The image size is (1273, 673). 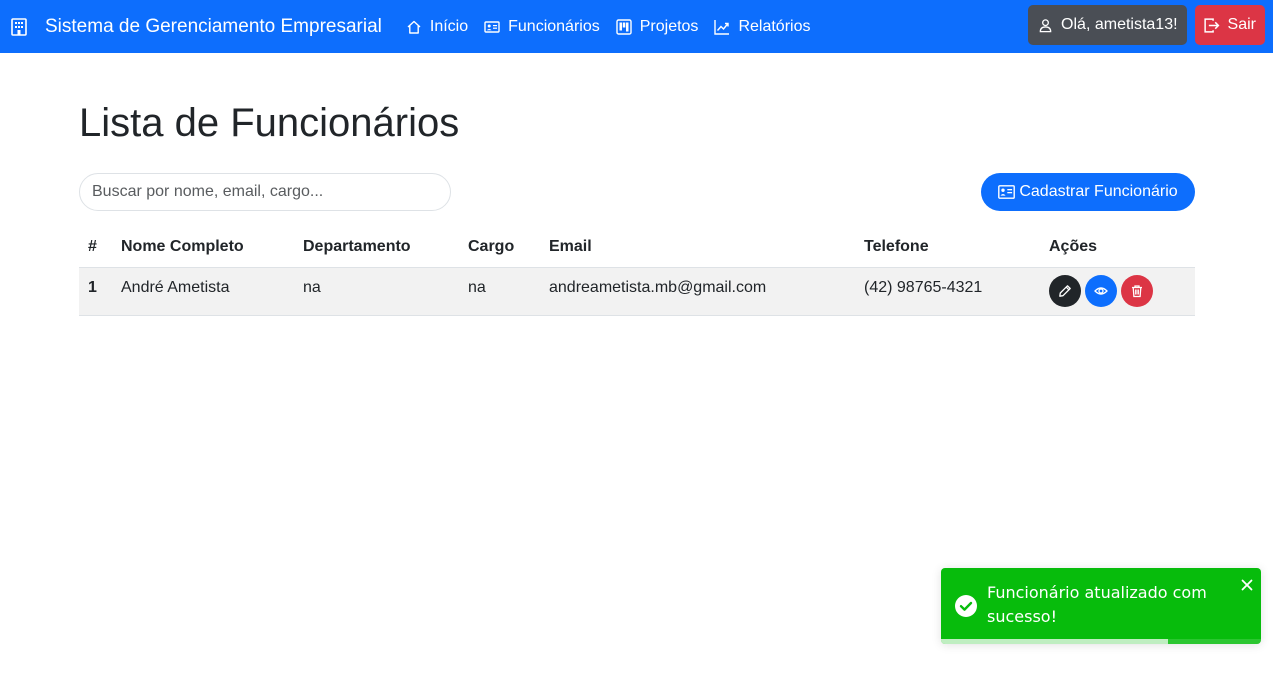 What do you see at coordinates (1055, 641) in the screenshot?
I see `toast-progress-bar` at bounding box center [1055, 641].